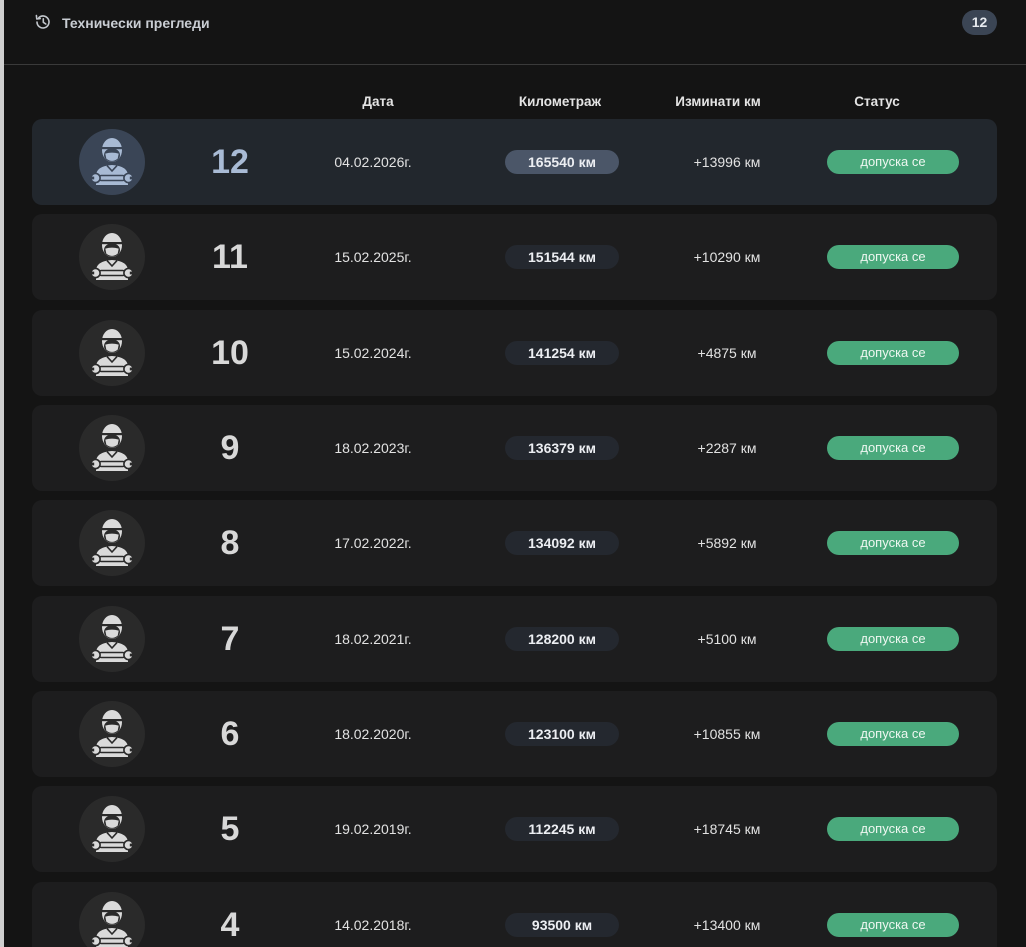  I want to click on distance-driven: +10855 км, so click(727, 733).